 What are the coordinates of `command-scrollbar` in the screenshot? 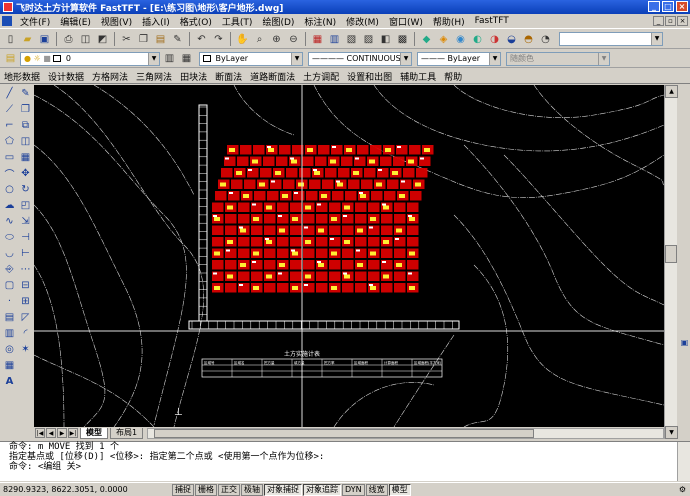 It's located at (683, 461).